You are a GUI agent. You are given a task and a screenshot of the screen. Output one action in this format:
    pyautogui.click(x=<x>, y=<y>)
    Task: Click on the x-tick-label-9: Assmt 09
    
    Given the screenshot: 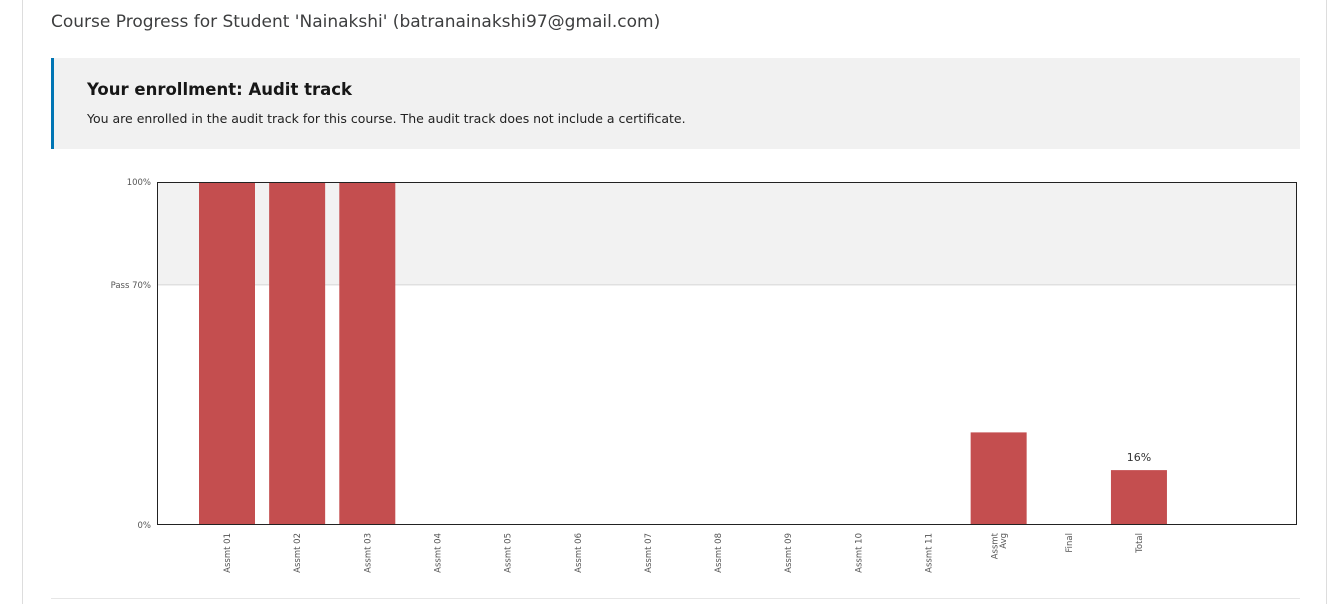 What is the action you would take?
    pyautogui.click(x=789, y=553)
    